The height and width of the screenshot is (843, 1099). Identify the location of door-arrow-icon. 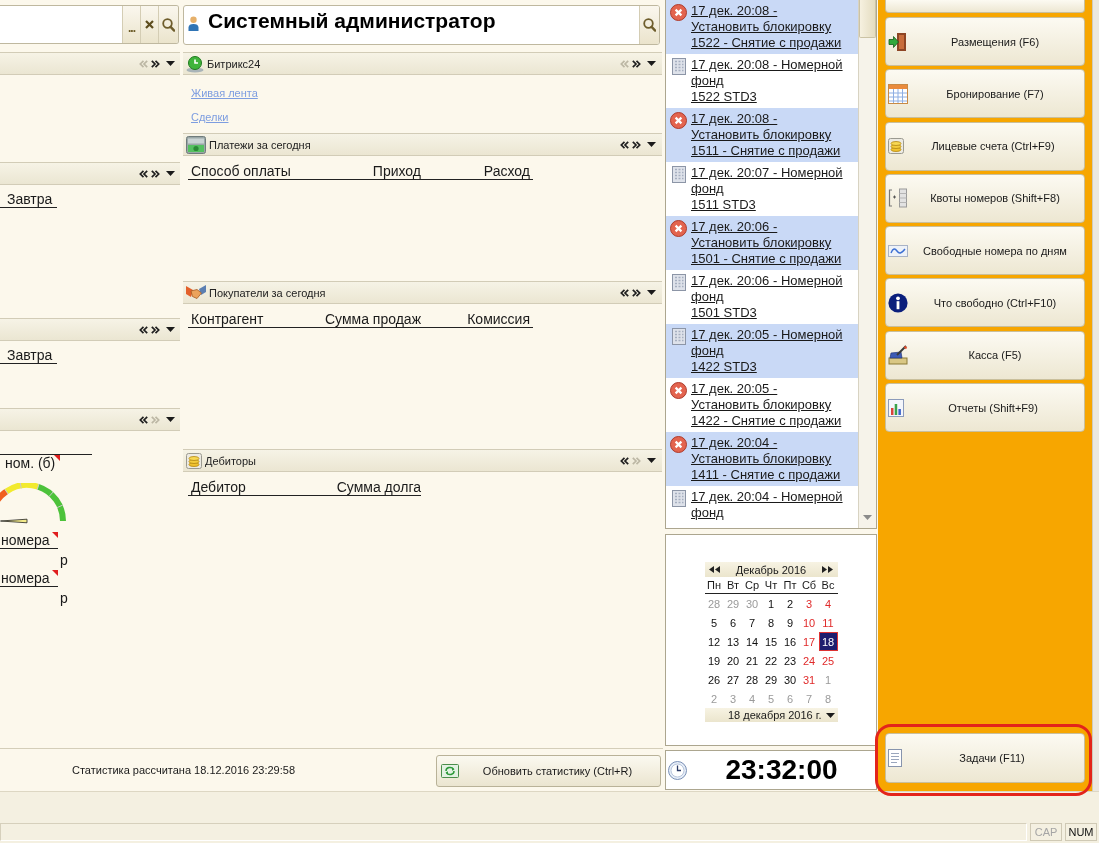
(898, 41).